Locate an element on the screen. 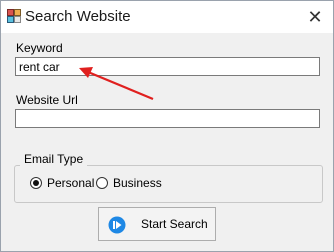 The height and width of the screenshot is (252, 334). start-search-button: Start Search is located at coordinates (157, 224).